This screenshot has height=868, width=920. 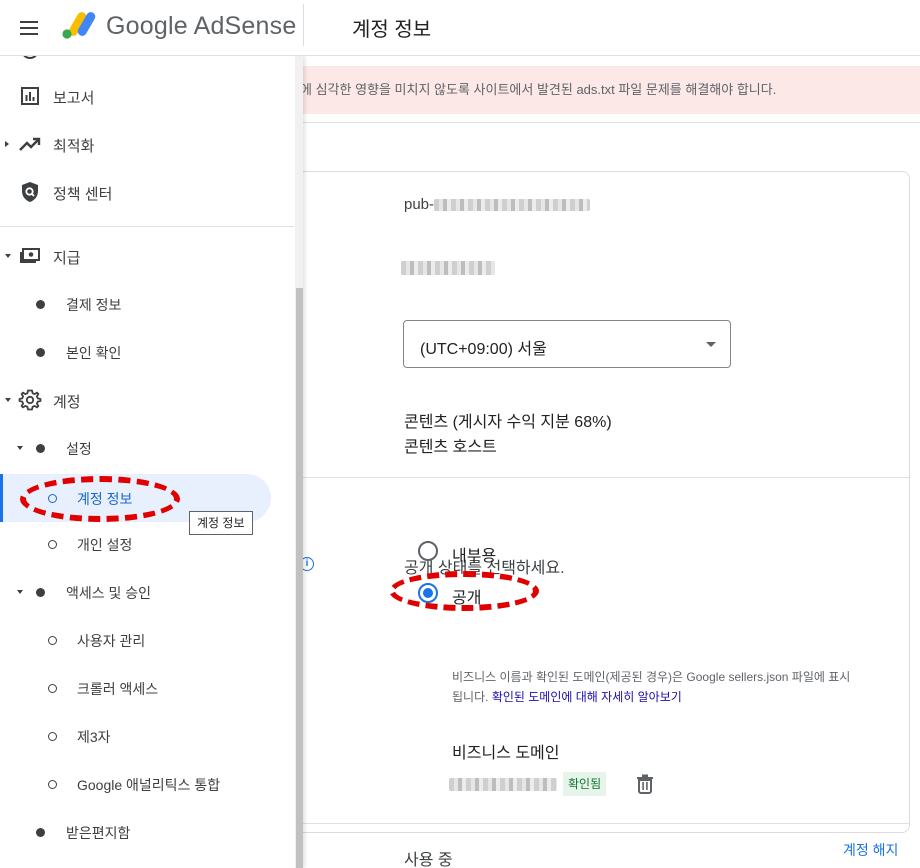 I want to click on sidebar-item-label: 본인 확인, so click(x=94, y=353).